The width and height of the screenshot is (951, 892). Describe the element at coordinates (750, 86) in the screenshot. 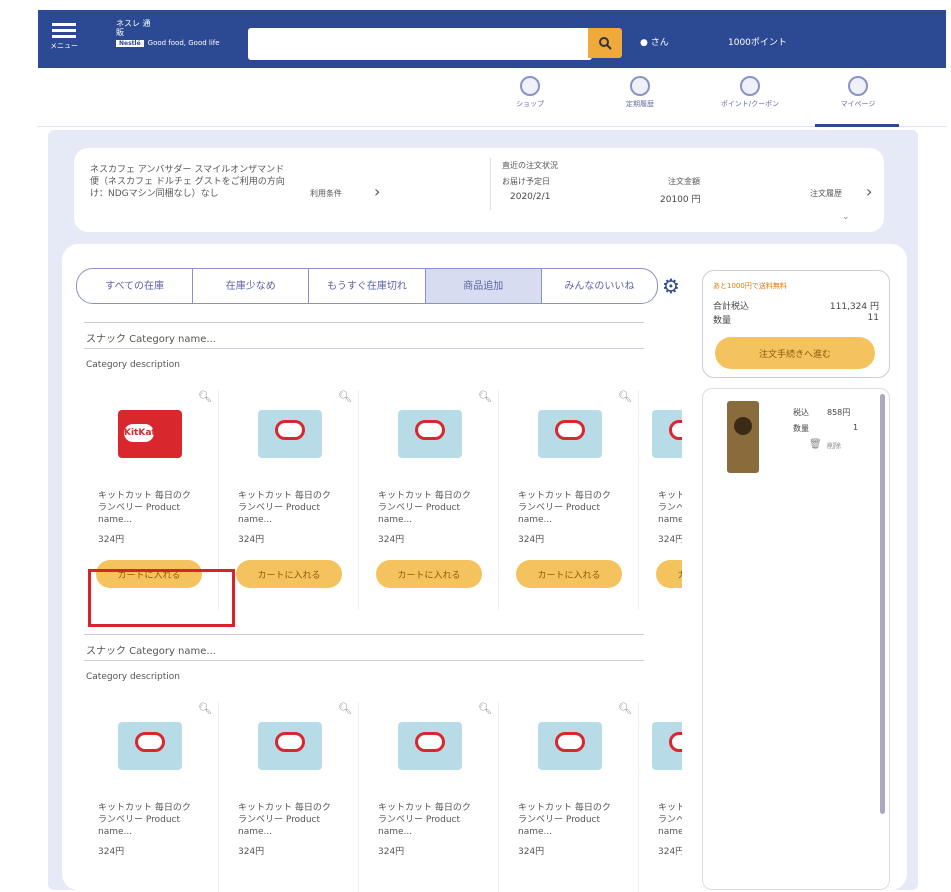

I see `points-icon` at that location.